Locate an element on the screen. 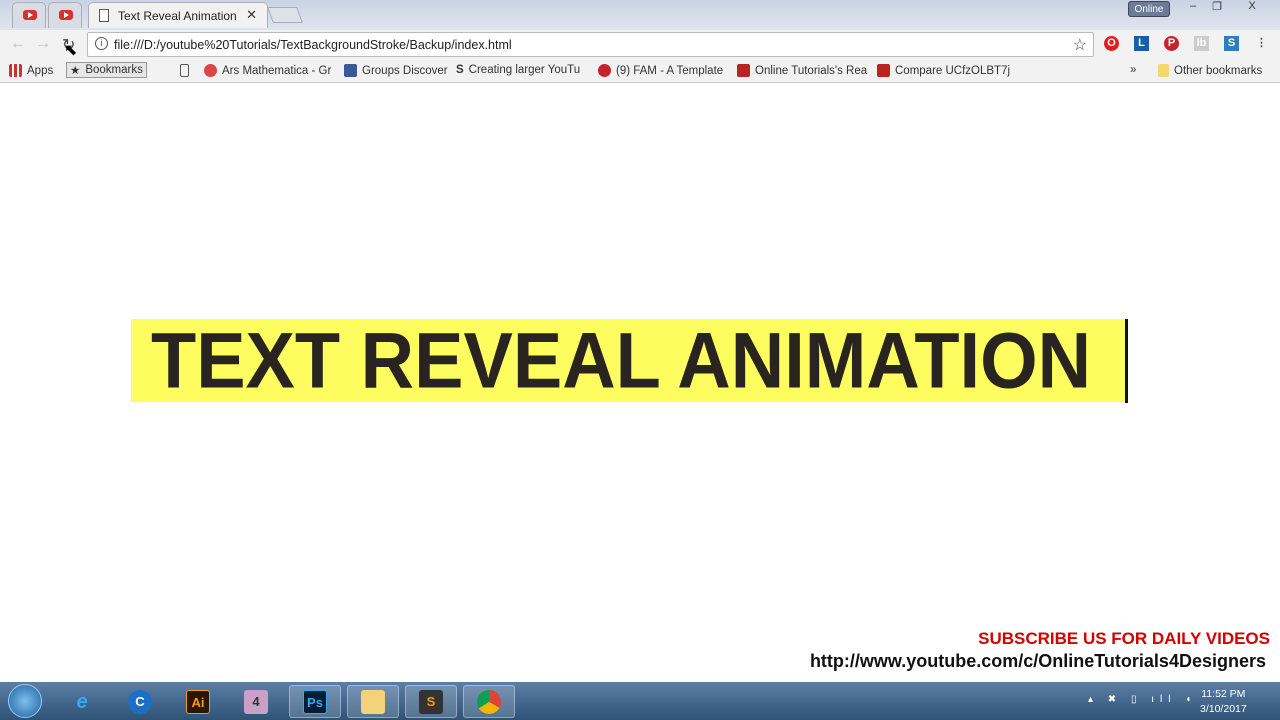 This screenshot has width=1280, height=720. tab-bar: Text Reveal Animation ✕ Online – ❐ X is located at coordinates (640, 15).